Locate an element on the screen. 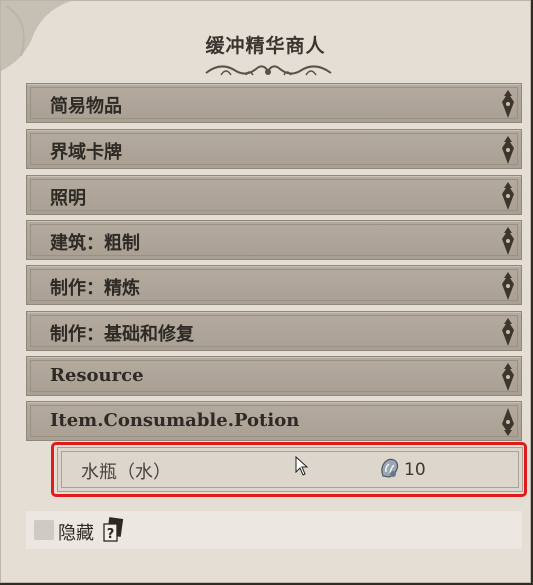 The height and width of the screenshot is (585, 533). category-label: 制作：精炼 is located at coordinates (95, 288).